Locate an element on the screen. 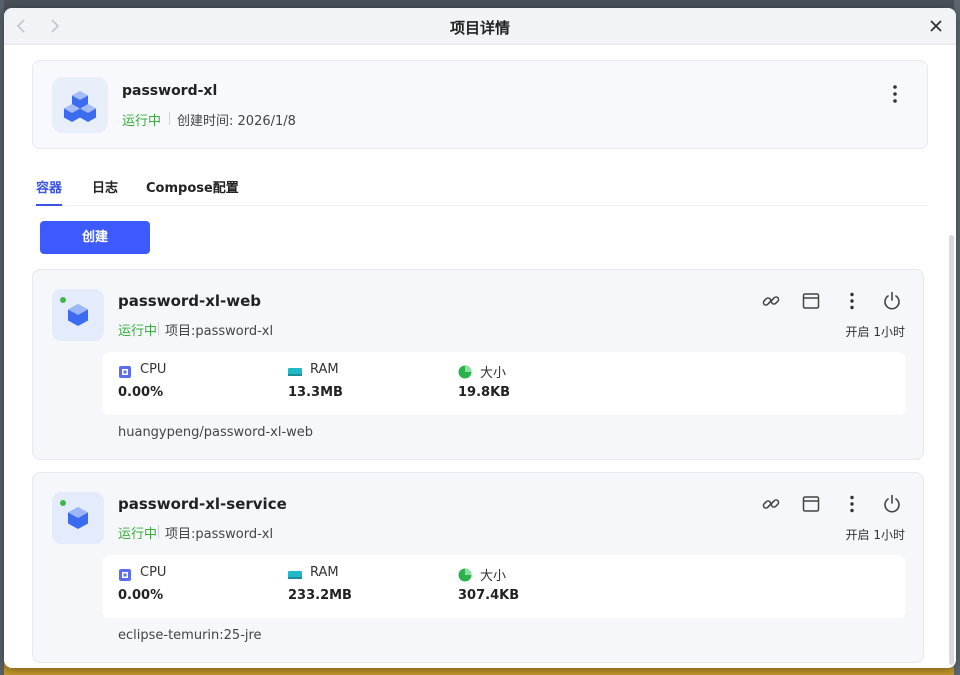 Image resolution: width=960 pixels, height=675 pixels. ram-stat: RAM 233.2MB is located at coordinates (363, 587).